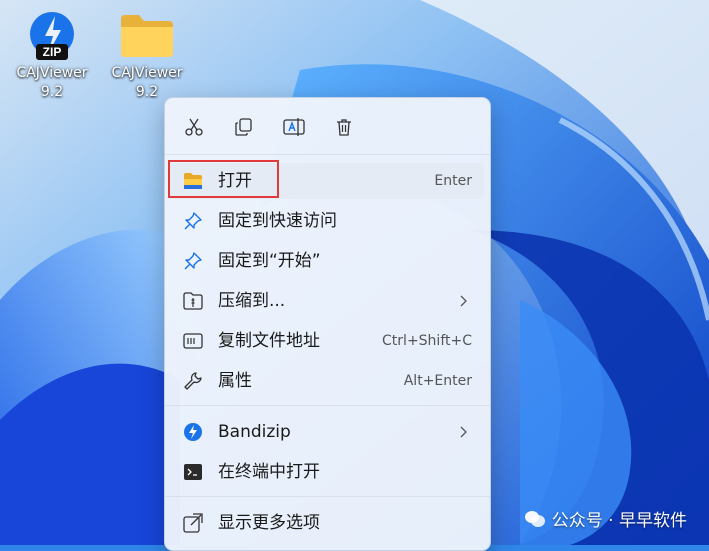  Describe the element at coordinates (254, 432) in the screenshot. I see `menu-item-label: Bandizip` at that location.